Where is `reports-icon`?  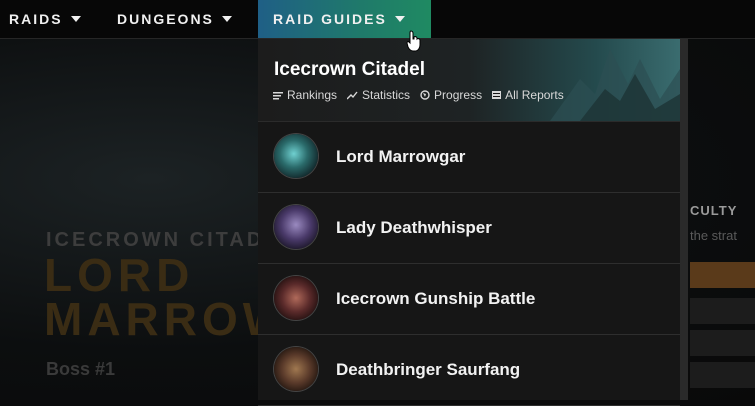 reports-icon is located at coordinates (497, 95).